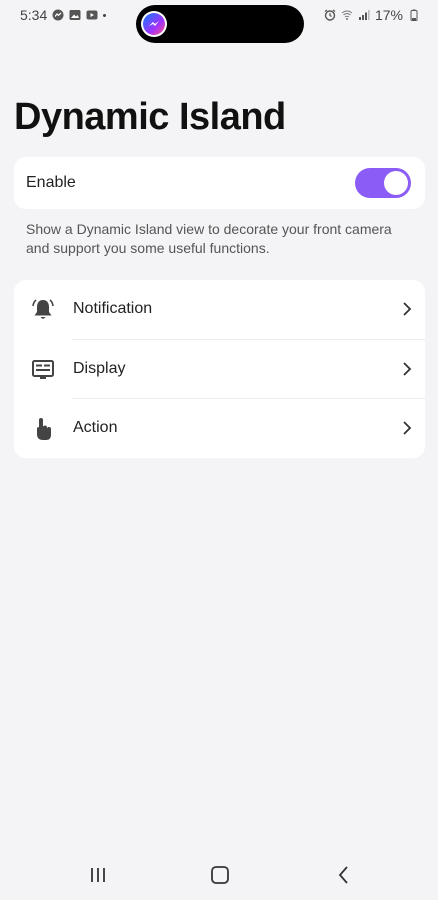 This screenshot has width=438, height=900. Describe the element at coordinates (383, 183) in the screenshot. I see `enable-toggle` at that location.